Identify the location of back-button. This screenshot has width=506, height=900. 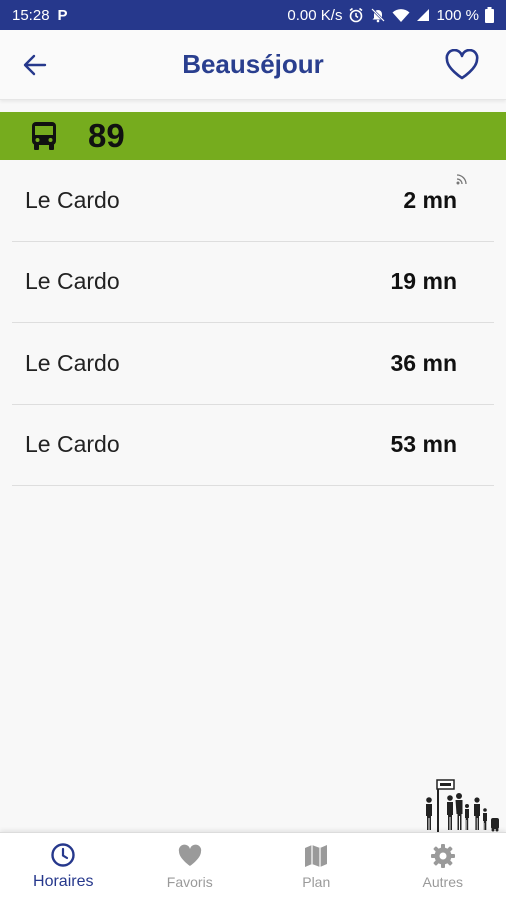
(35, 65).